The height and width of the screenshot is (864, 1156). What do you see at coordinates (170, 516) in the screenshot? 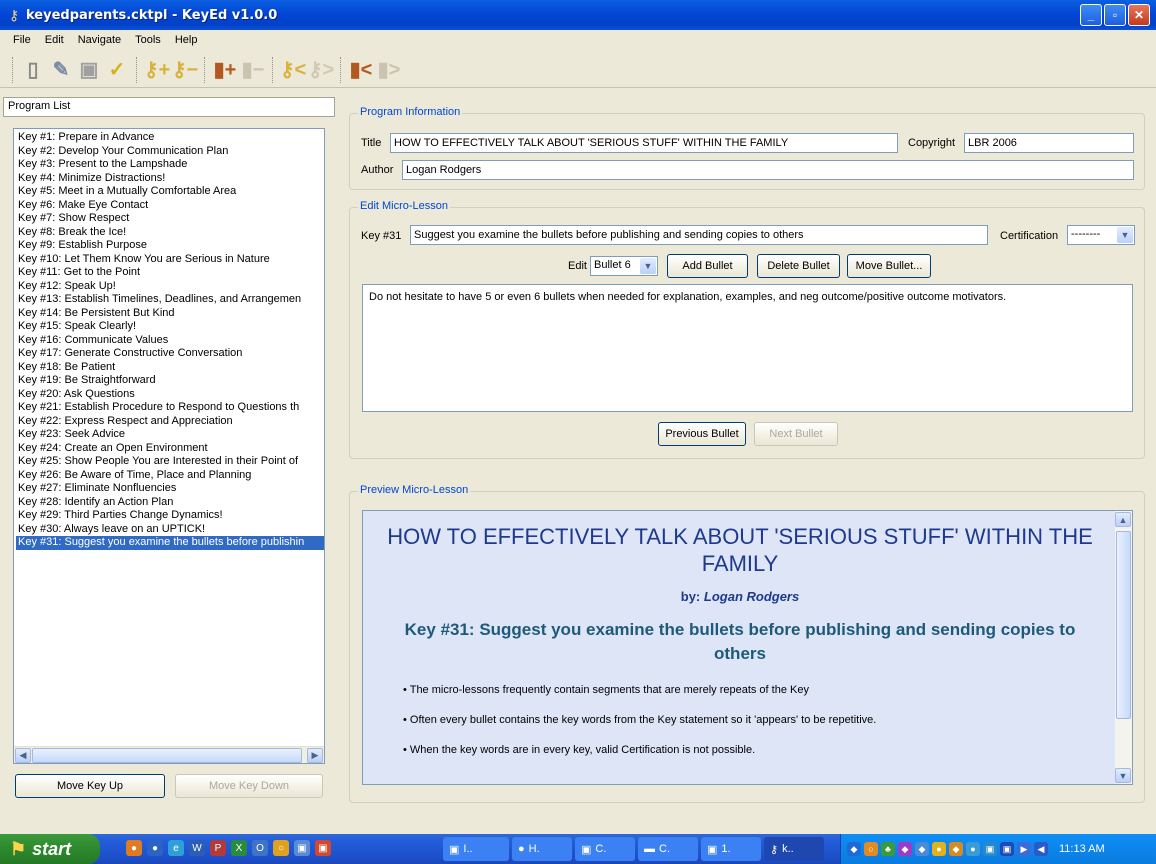
I see `list-item: Key #29: Third Parties Change Dynamics!` at bounding box center [170, 516].